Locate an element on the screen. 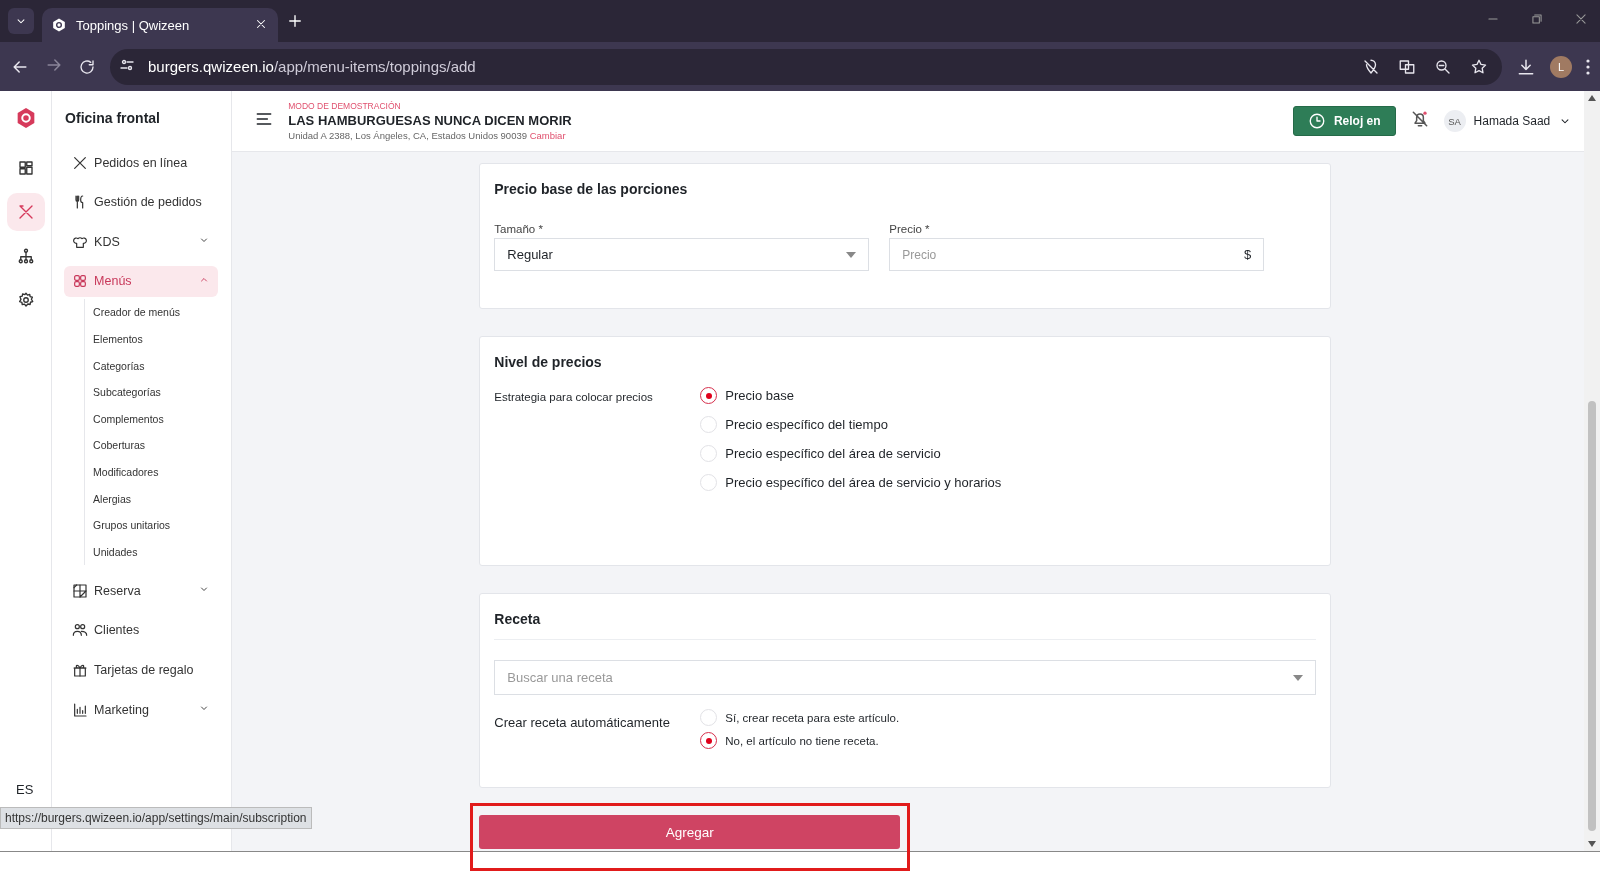 The width and height of the screenshot is (1600, 872). scroll-down-icon is located at coordinates (1592, 844).